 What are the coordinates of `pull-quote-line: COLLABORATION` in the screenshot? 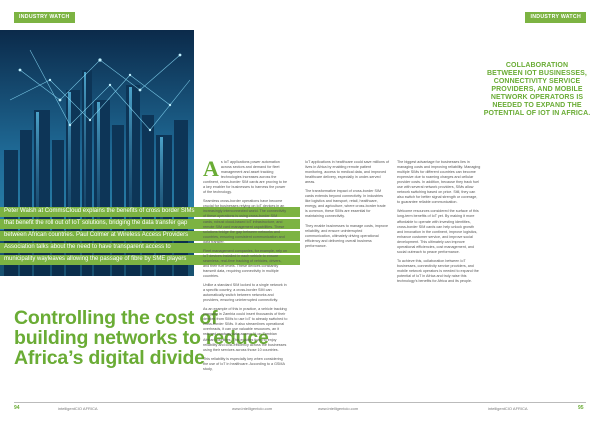 It's located at (537, 65).